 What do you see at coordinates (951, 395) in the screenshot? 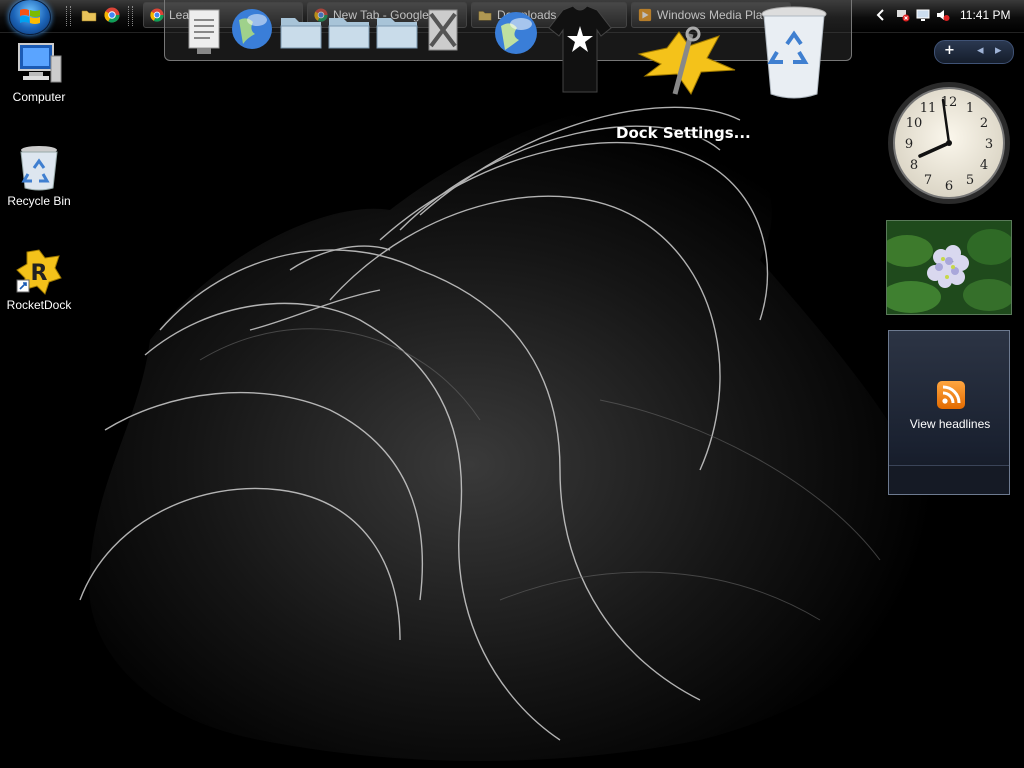
I see `rss-icon` at bounding box center [951, 395].